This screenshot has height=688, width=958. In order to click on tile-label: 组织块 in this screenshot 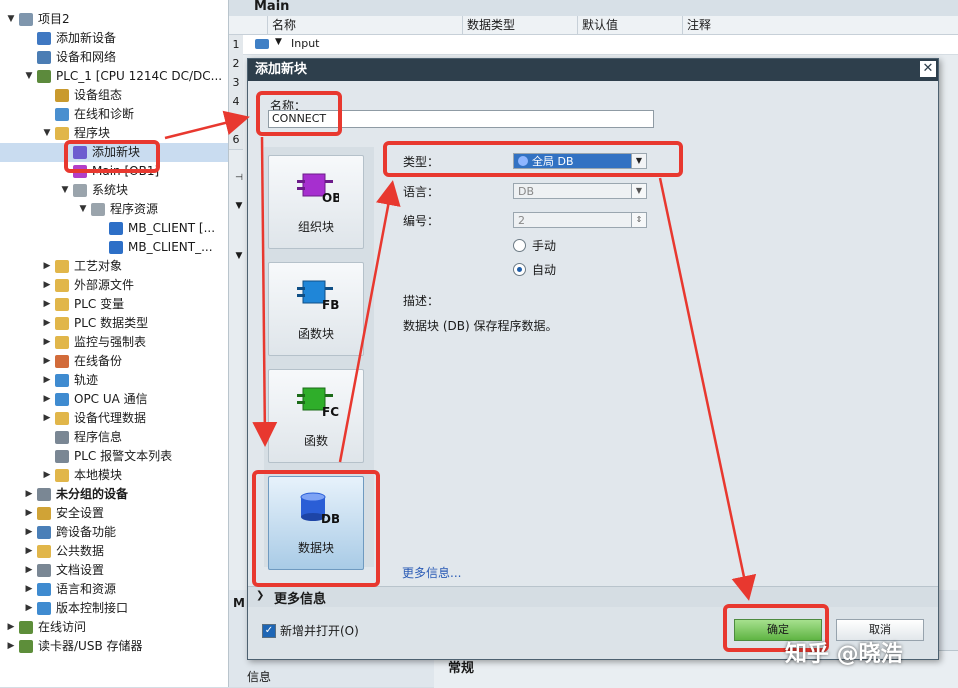, I will do `click(315, 227)`.